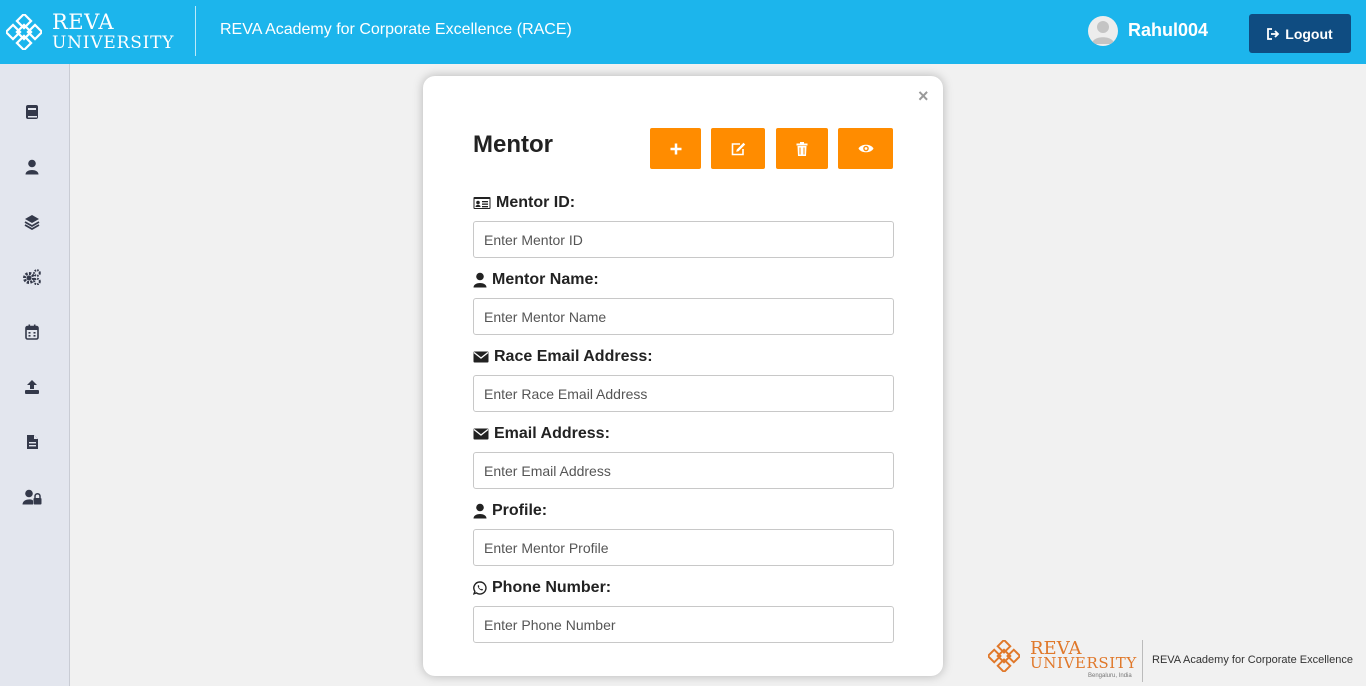 The width and height of the screenshot is (1366, 686). Describe the element at coordinates (683, 470) in the screenshot. I see `email-input` at that location.